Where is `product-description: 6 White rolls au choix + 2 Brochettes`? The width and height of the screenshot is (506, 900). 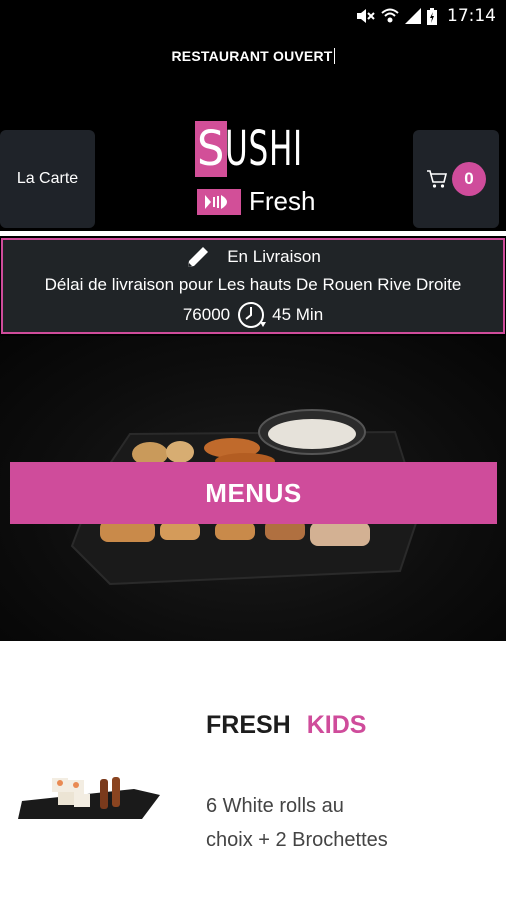
product-description: 6 White rolls au choix + 2 Brochettes is located at coordinates (297, 823).